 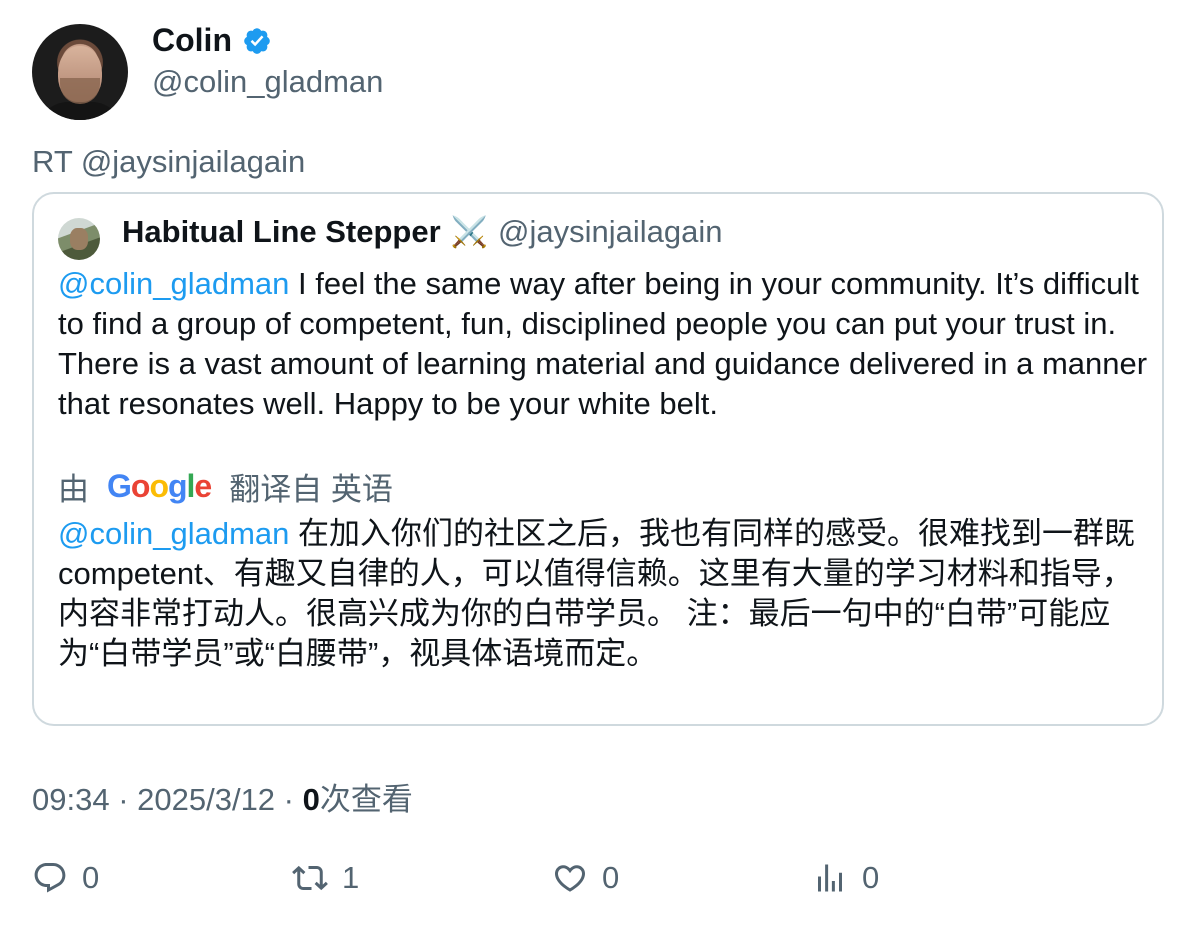 What do you see at coordinates (311, 489) in the screenshot?
I see `translate-suffix: 翻译自 英语` at bounding box center [311, 489].